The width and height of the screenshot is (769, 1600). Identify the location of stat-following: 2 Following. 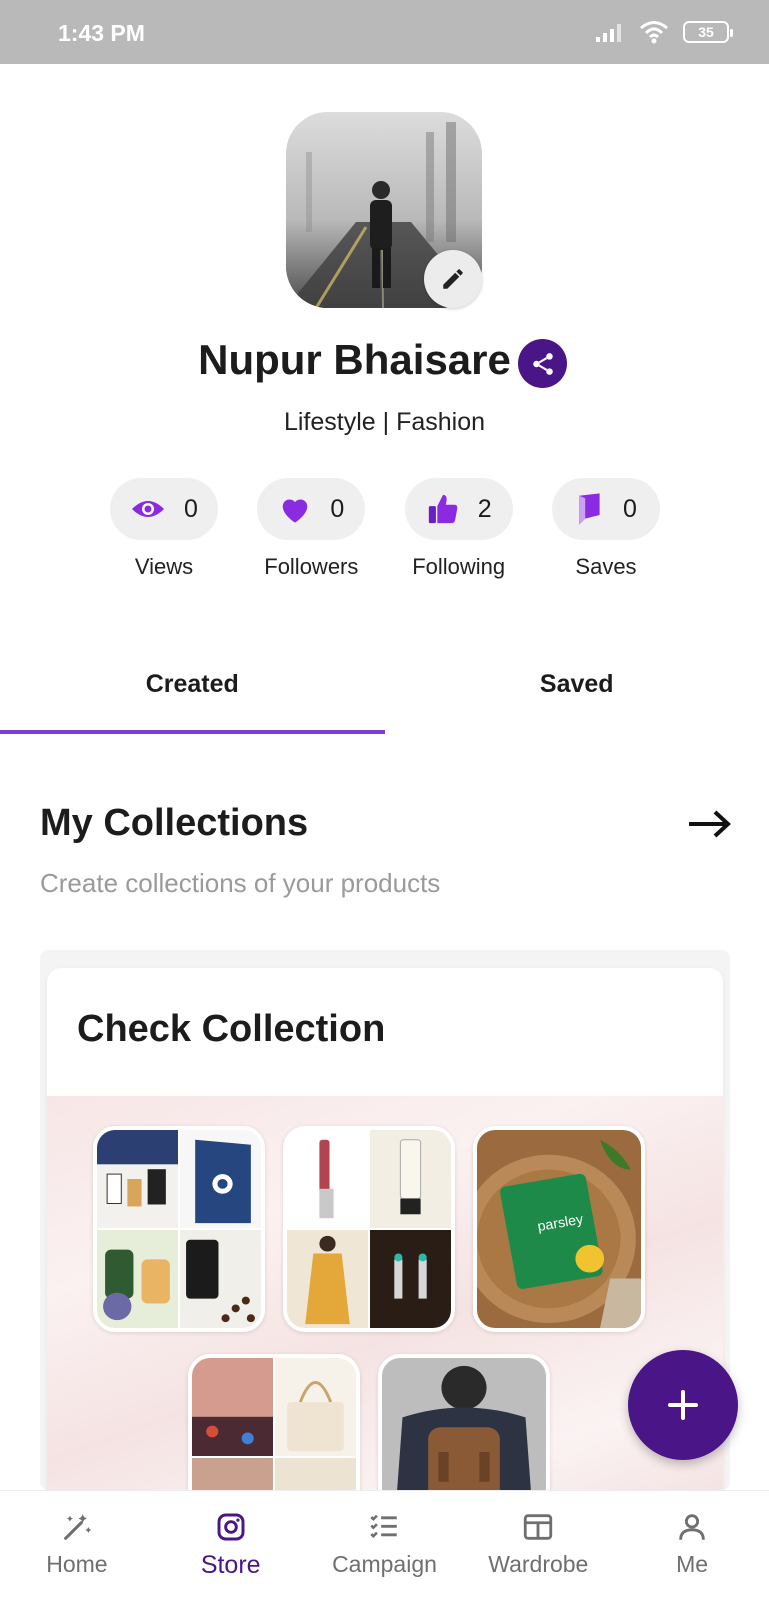
(458, 529).